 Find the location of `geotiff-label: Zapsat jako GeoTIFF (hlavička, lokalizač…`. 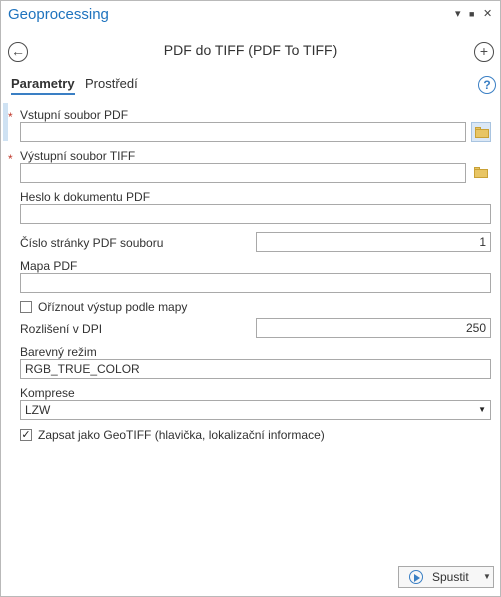

geotiff-label: Zapsat jako GeoTIFF (hlavička, lokalizač… is located at coordinates (181, 435).